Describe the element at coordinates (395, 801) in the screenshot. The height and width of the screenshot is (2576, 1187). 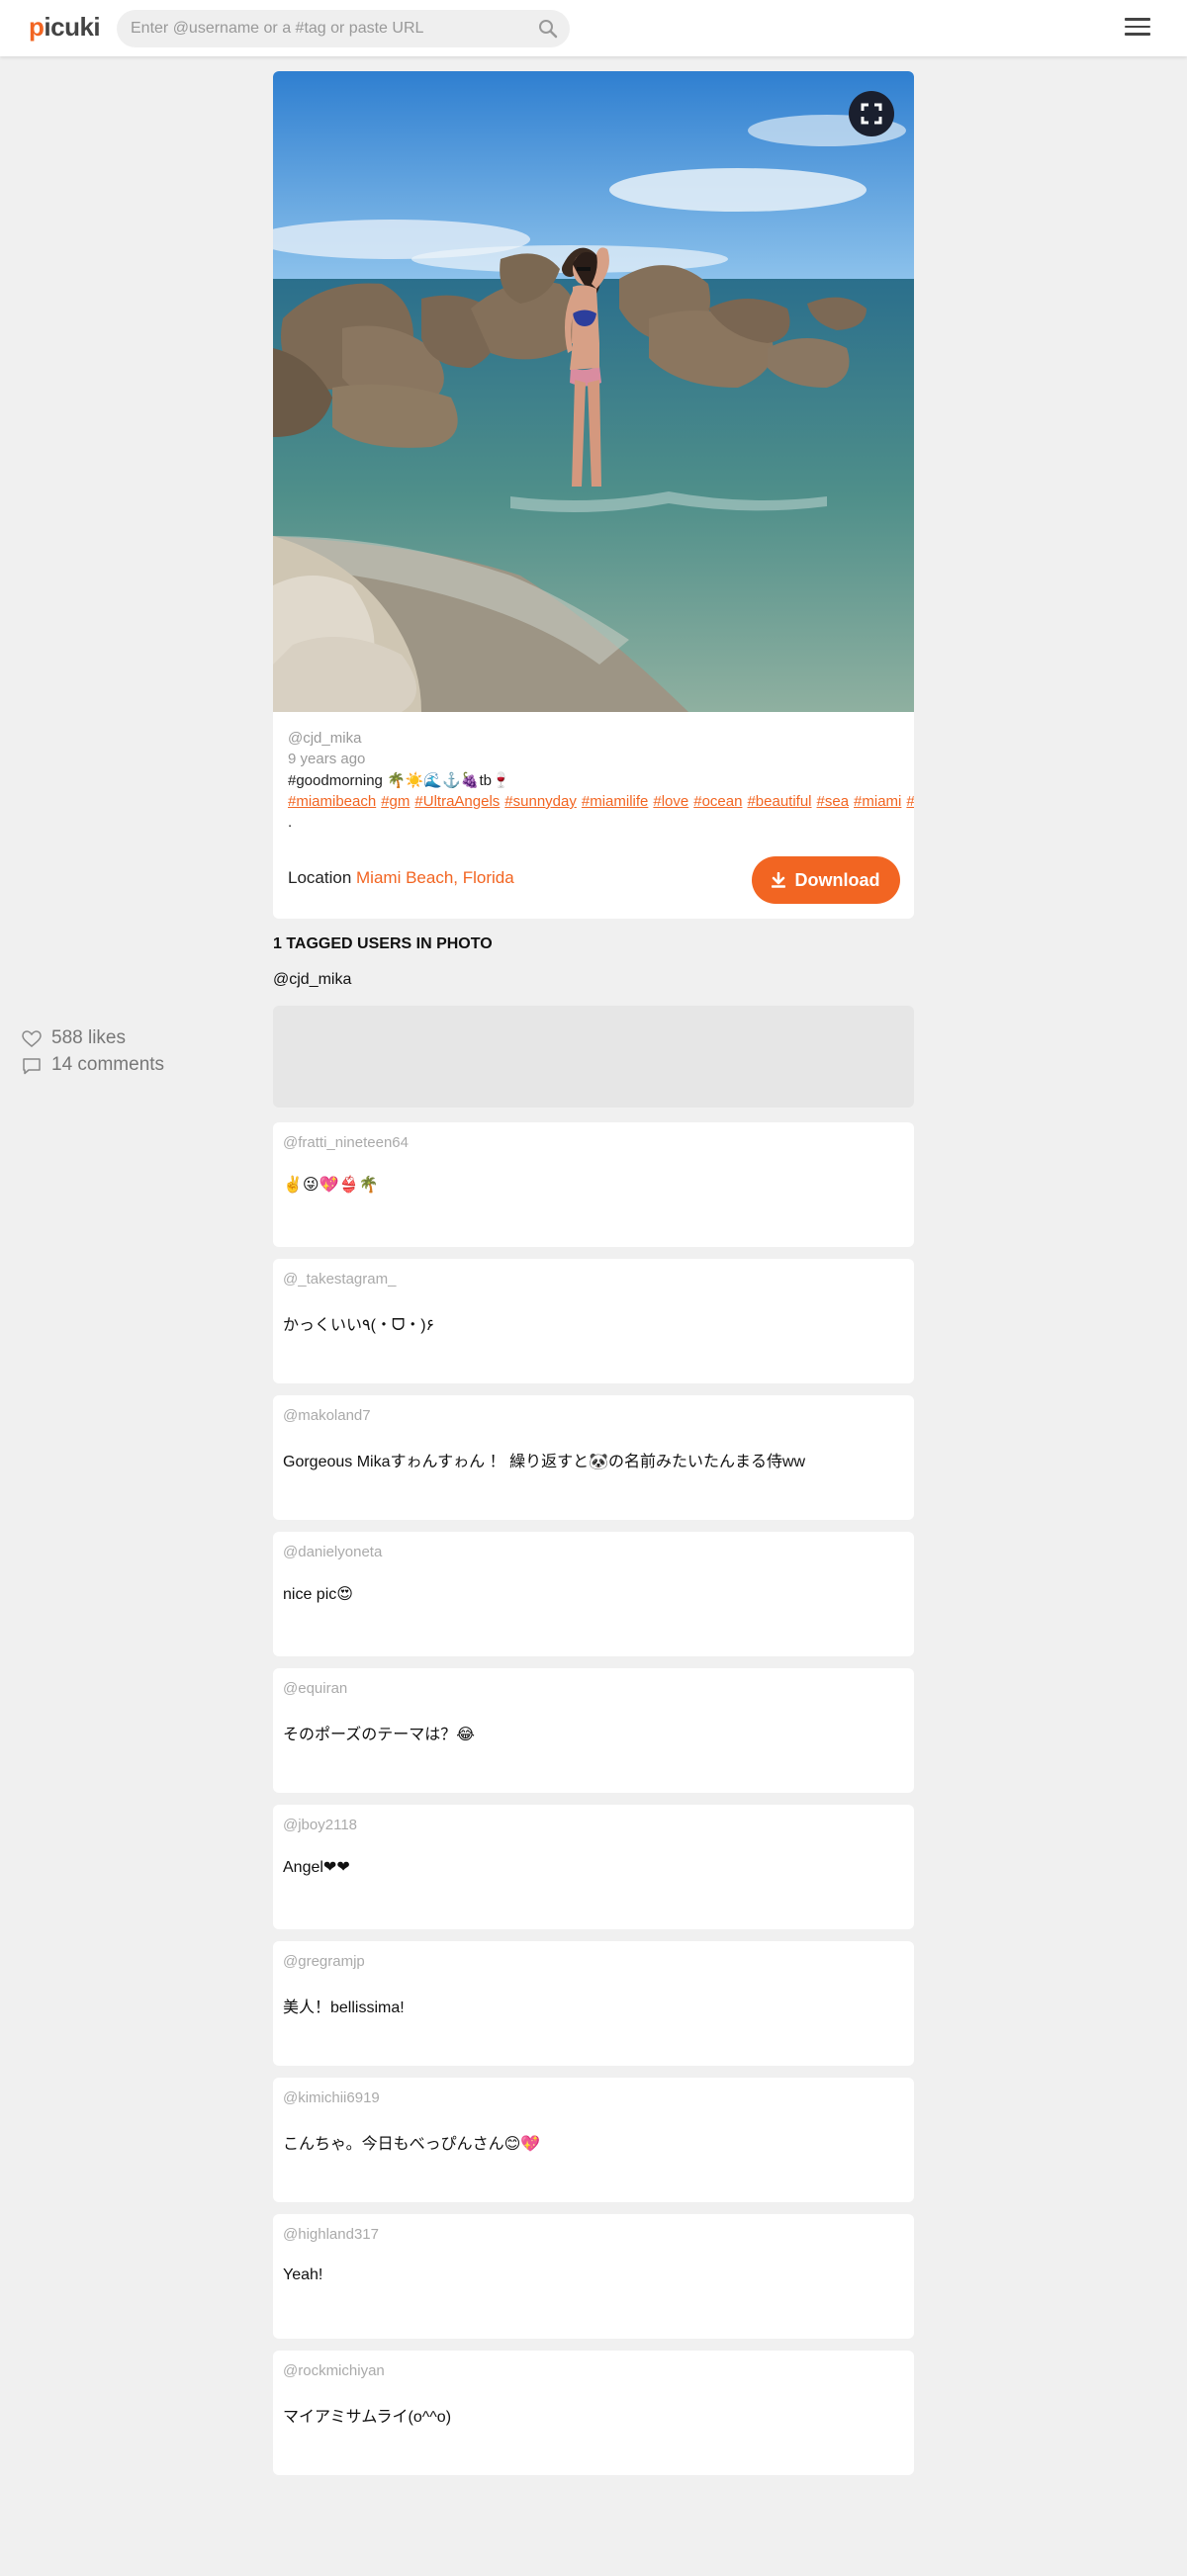
I see `hashtag-link: #gm` at that location.